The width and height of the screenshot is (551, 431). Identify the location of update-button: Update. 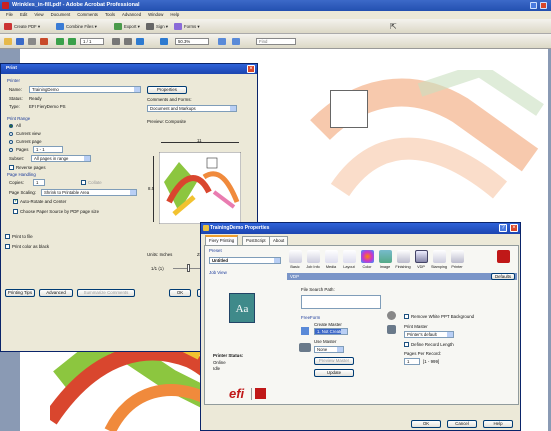
(334, 373).